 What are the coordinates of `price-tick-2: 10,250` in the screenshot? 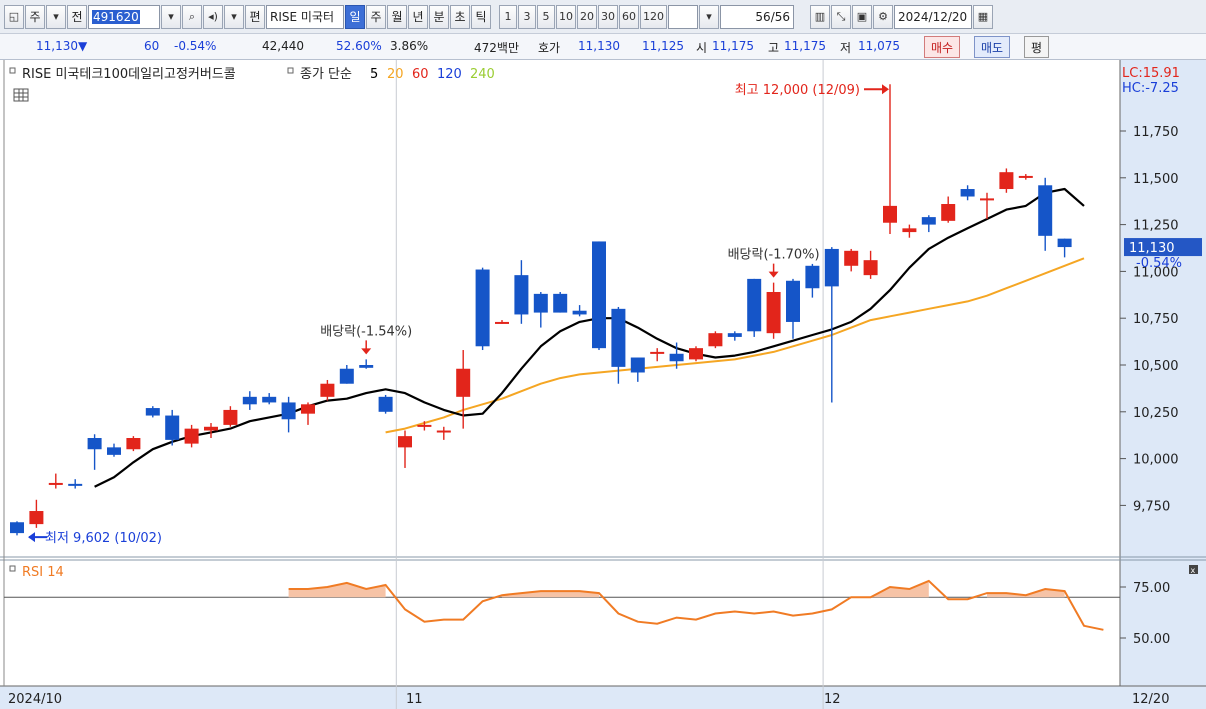 It's located at (1156, 413).